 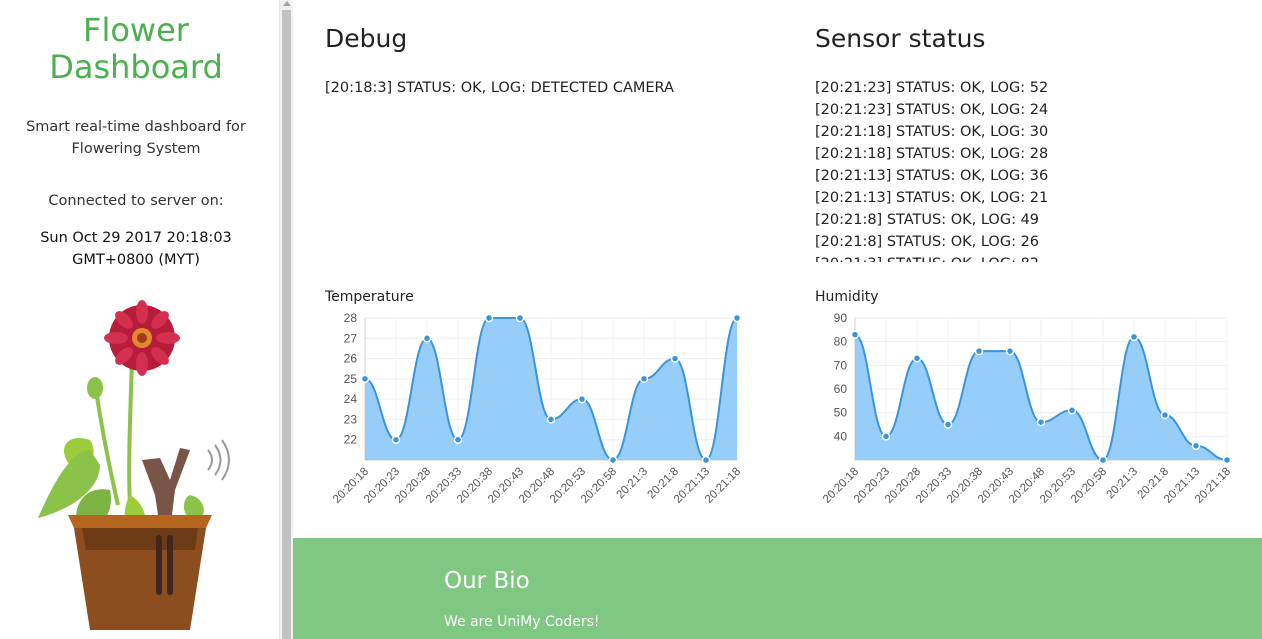 I want to click on log-line: [20:21:13] STATUS: OK, LOG: 36, so click(x=932, y=176).